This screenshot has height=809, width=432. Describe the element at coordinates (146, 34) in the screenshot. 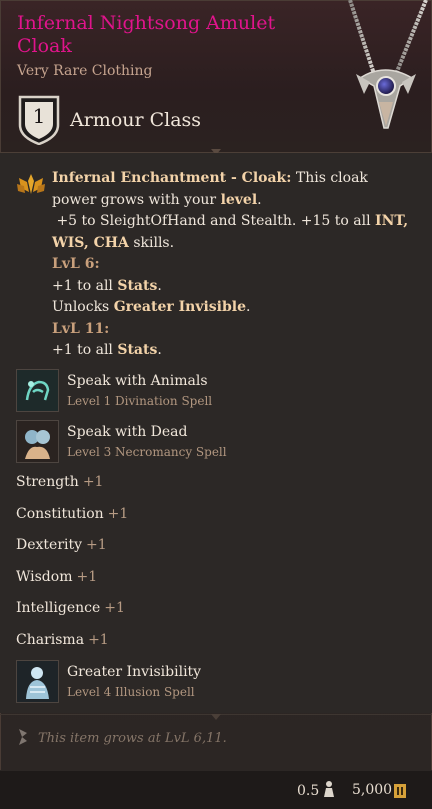

I see `item-title: Infernal Nightsong Amulet Cloak` at that location.